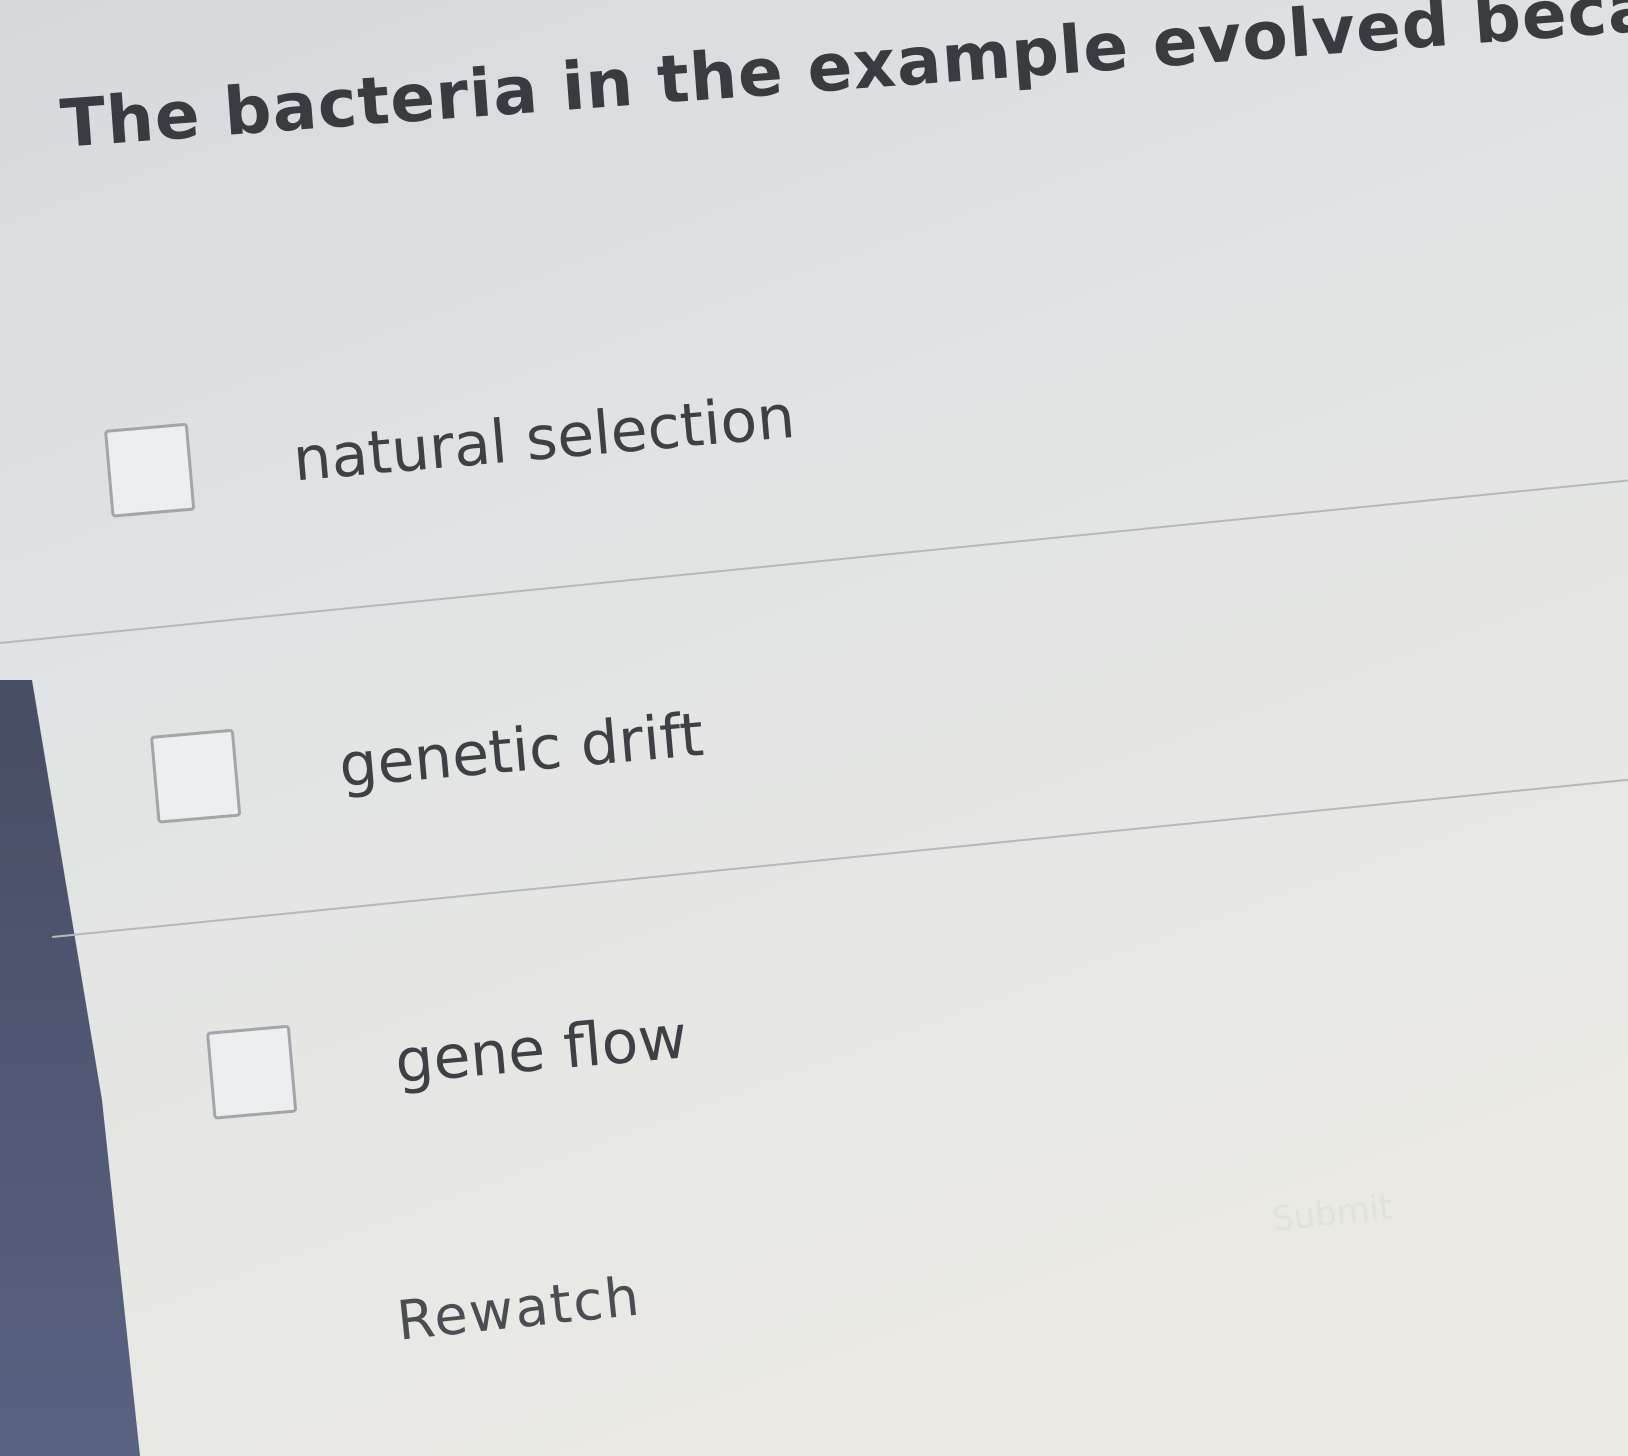 Image resolution: width=1628 pixels, height=1456 pixels. What do you see at coordinates (1332, 1213) in the screenshot?
I see `submit-button: Submit` at bounding box center [1332, 1213].